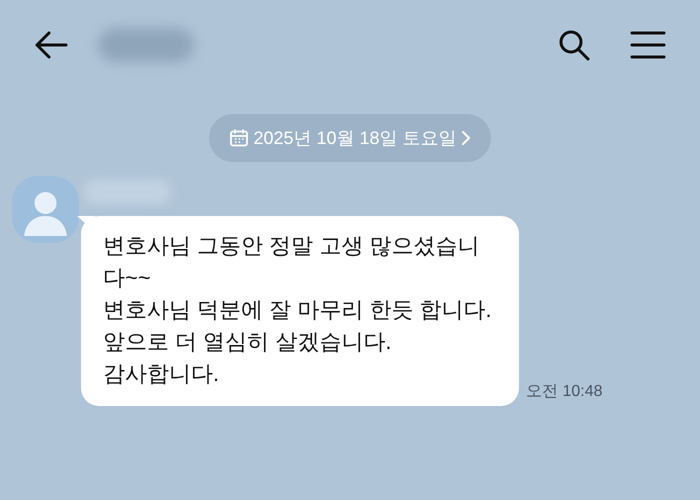 This screenshot has width=700, height=500. Describe the element at coordinates (465, 138) in the screenshot. I see `chevron-right-icon` at that location.